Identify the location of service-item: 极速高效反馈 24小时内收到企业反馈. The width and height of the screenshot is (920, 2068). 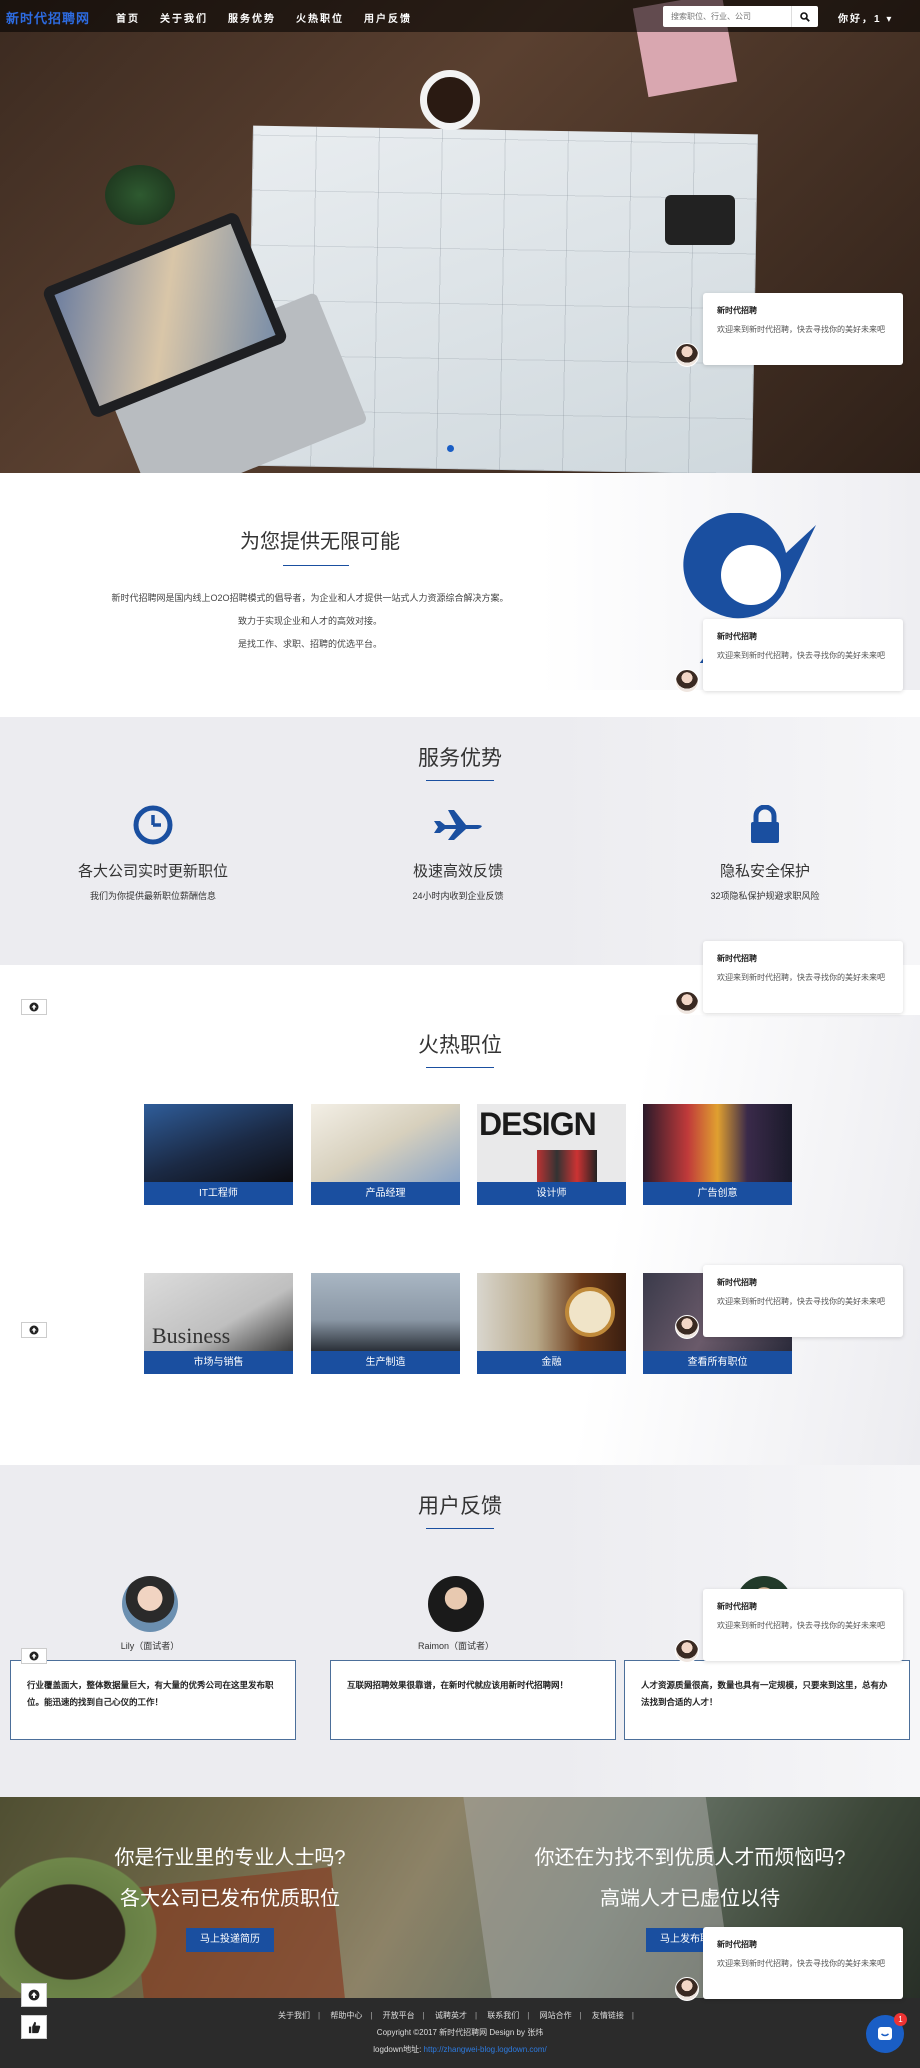
(458, 853).